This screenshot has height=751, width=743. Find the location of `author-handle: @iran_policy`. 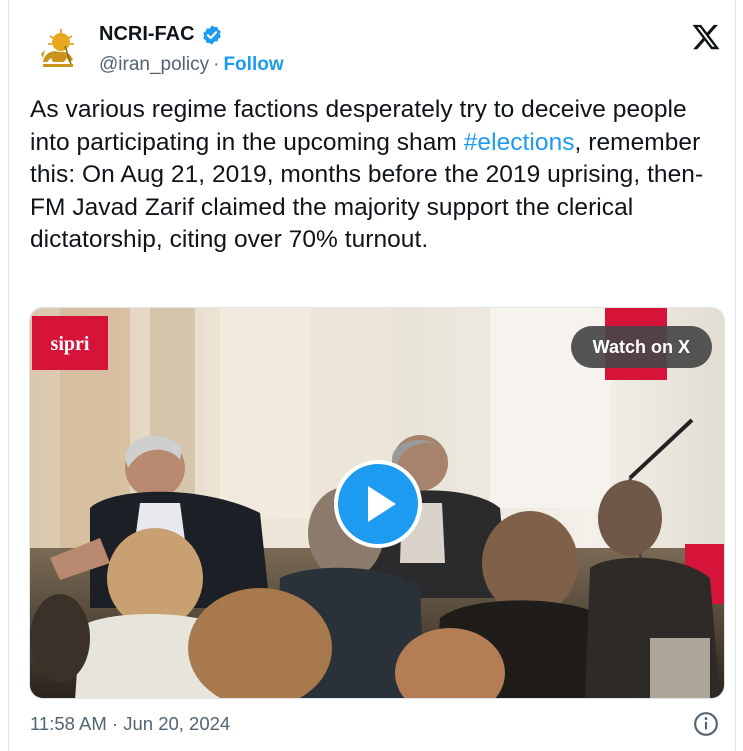

author-handle: @iran_policy is located at coordinates (154, 65).